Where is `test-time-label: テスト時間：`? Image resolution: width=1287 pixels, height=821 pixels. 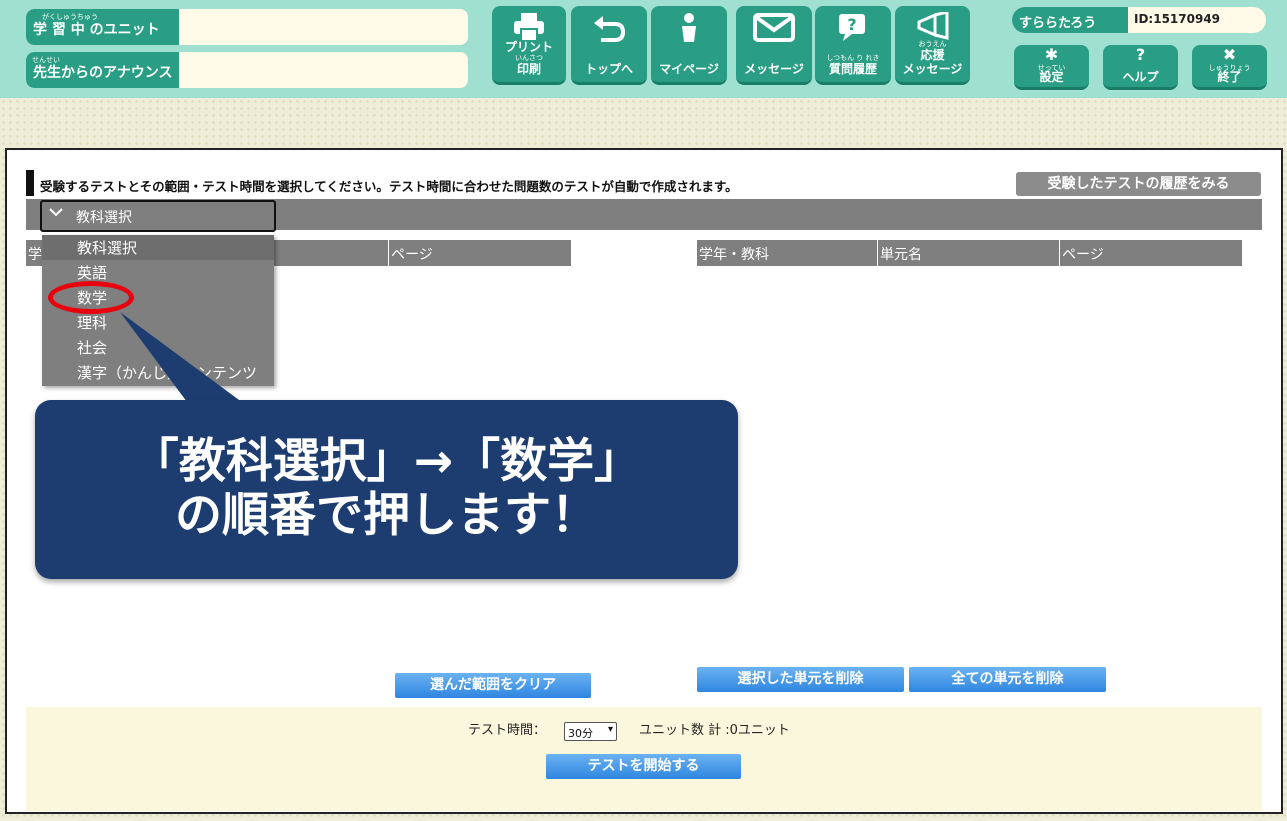
test-time-label: テスト時間： is located at coordinates (507, 730).